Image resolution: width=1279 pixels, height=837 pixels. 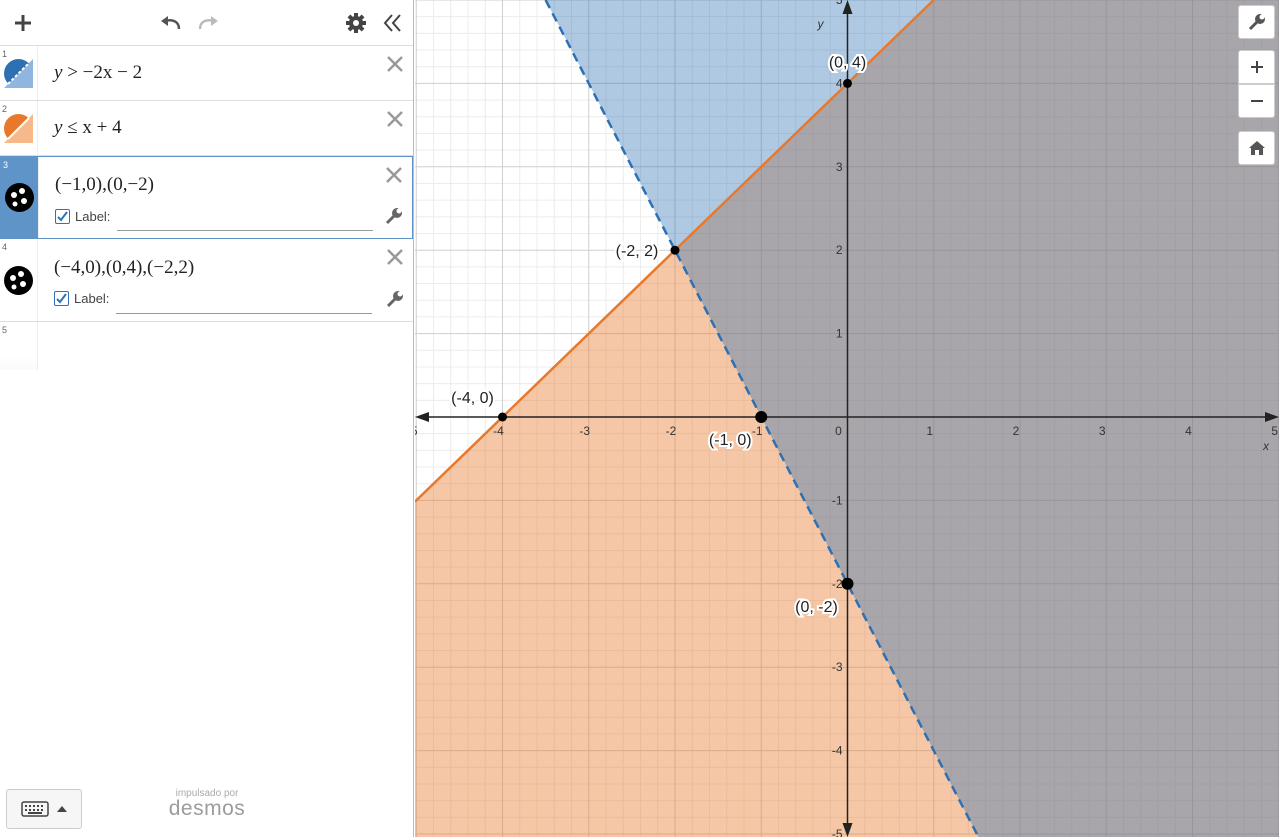 What do you see at coordinates (206, 128) in the screenshot?
I see `expression-row-2: 2 y ≤ x + 4` at bounding box center [206, 128].